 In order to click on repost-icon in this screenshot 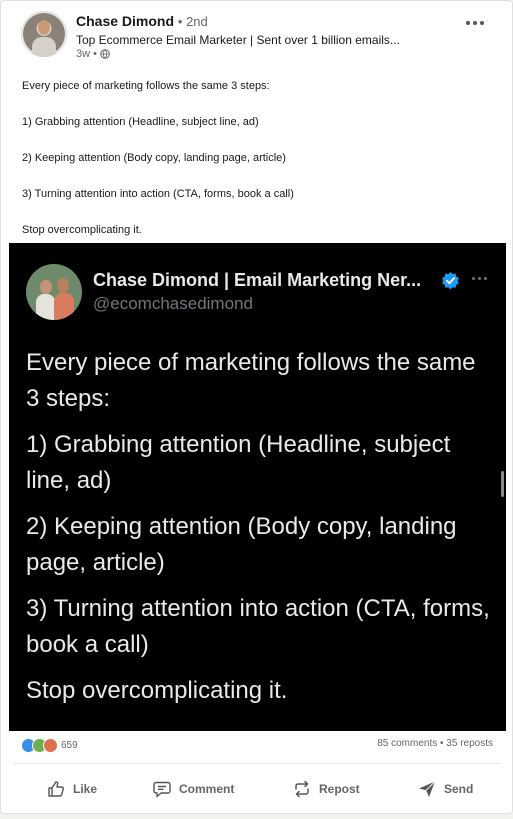, I will do `click(302, 789)`.